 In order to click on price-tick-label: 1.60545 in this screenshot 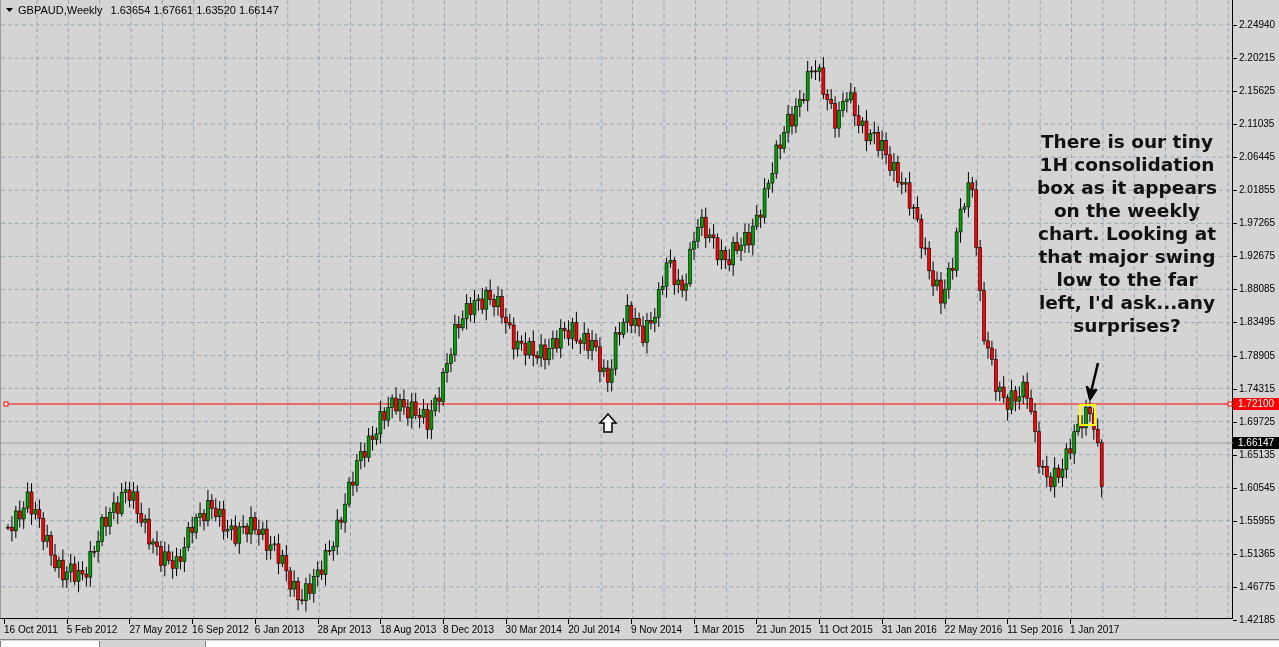, I will do `click(1257, 487)`.